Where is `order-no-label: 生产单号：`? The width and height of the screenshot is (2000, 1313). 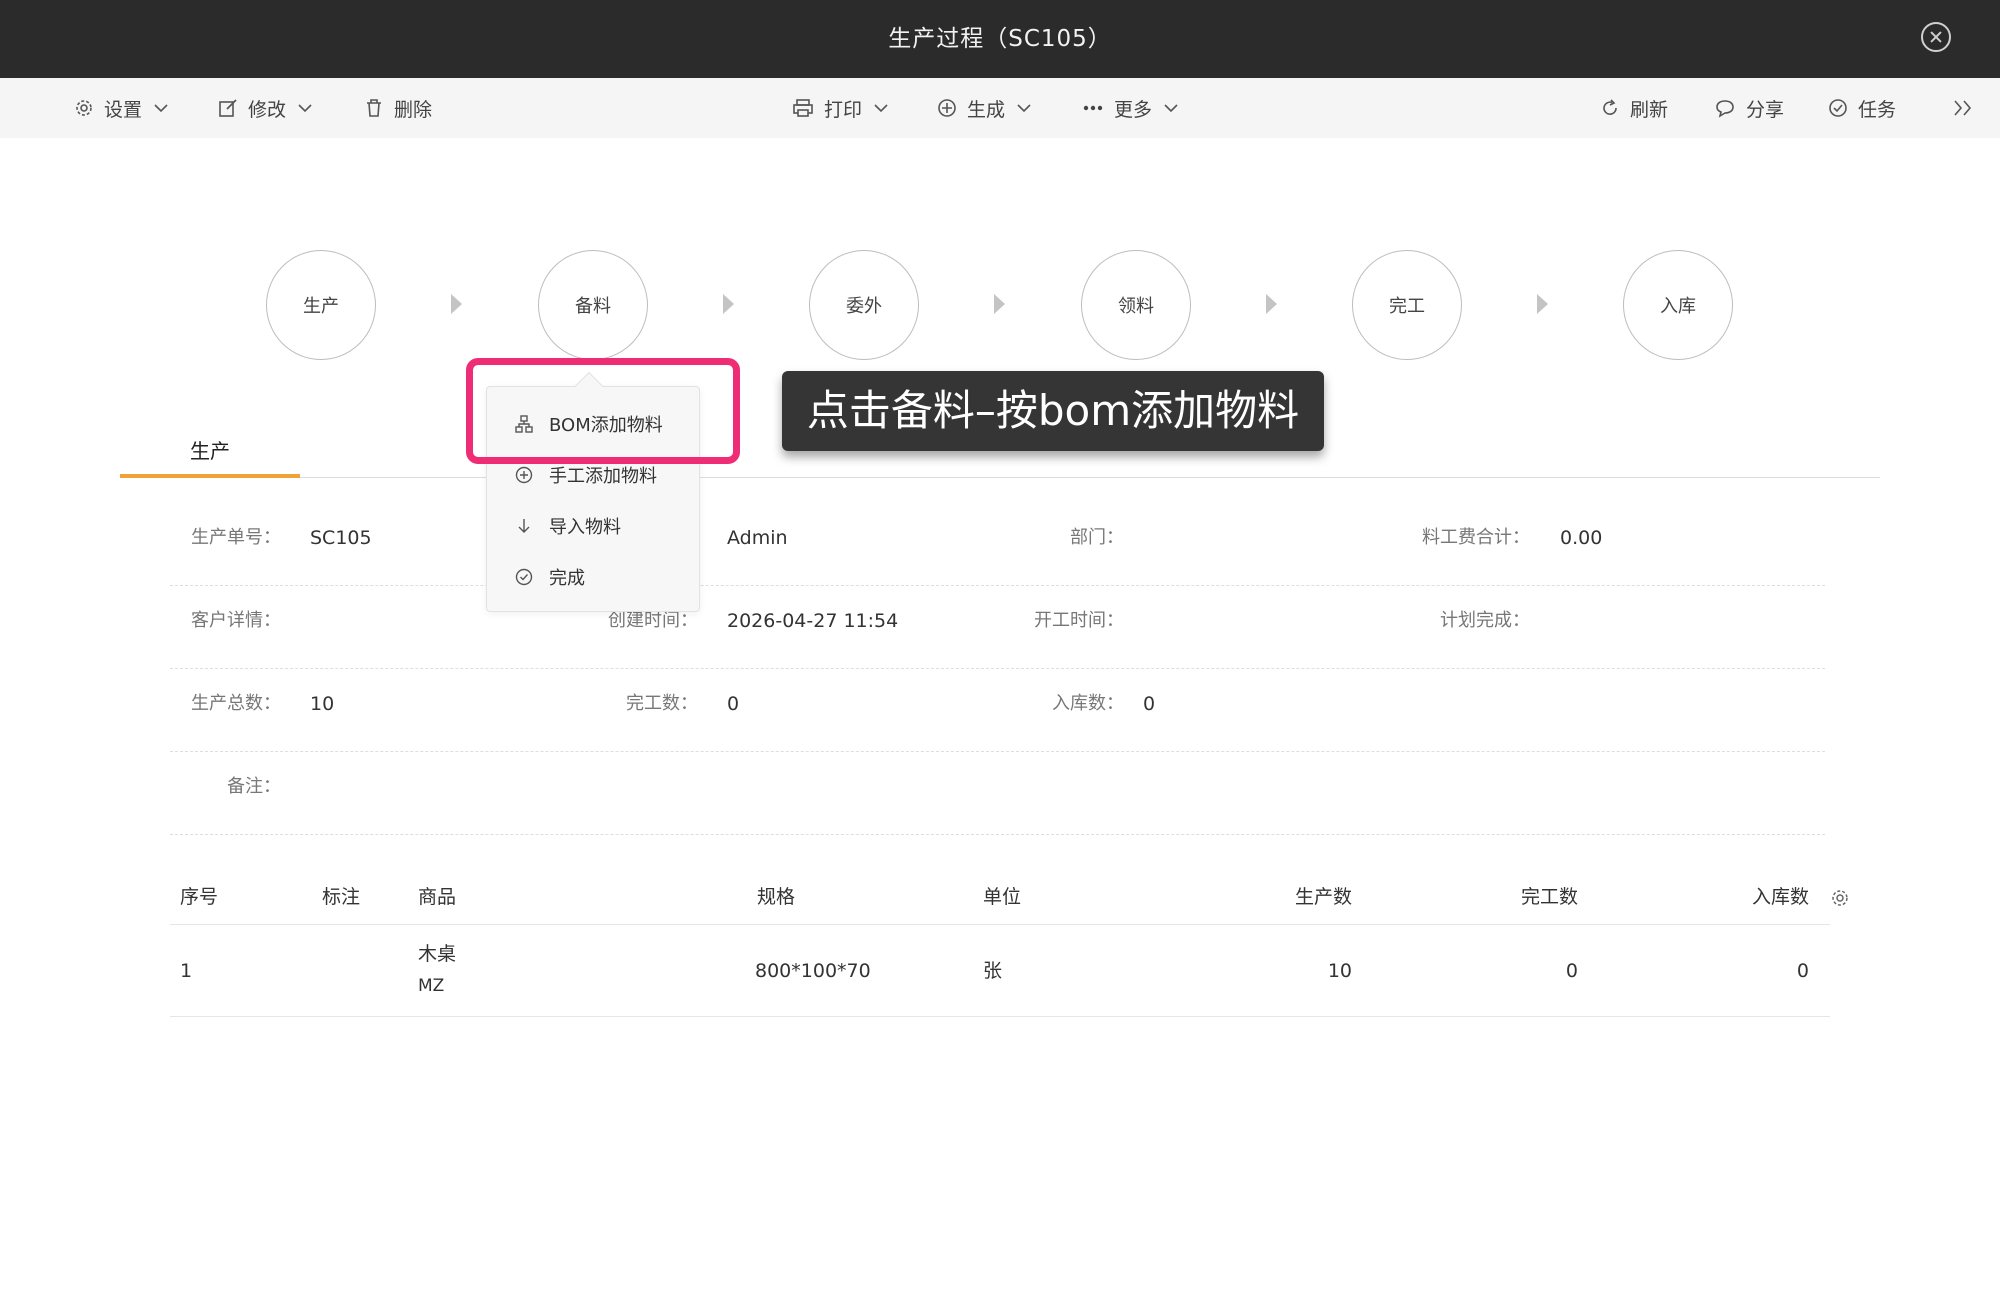
order-no-label: 生产单号： is located at coordinates (236, 537).